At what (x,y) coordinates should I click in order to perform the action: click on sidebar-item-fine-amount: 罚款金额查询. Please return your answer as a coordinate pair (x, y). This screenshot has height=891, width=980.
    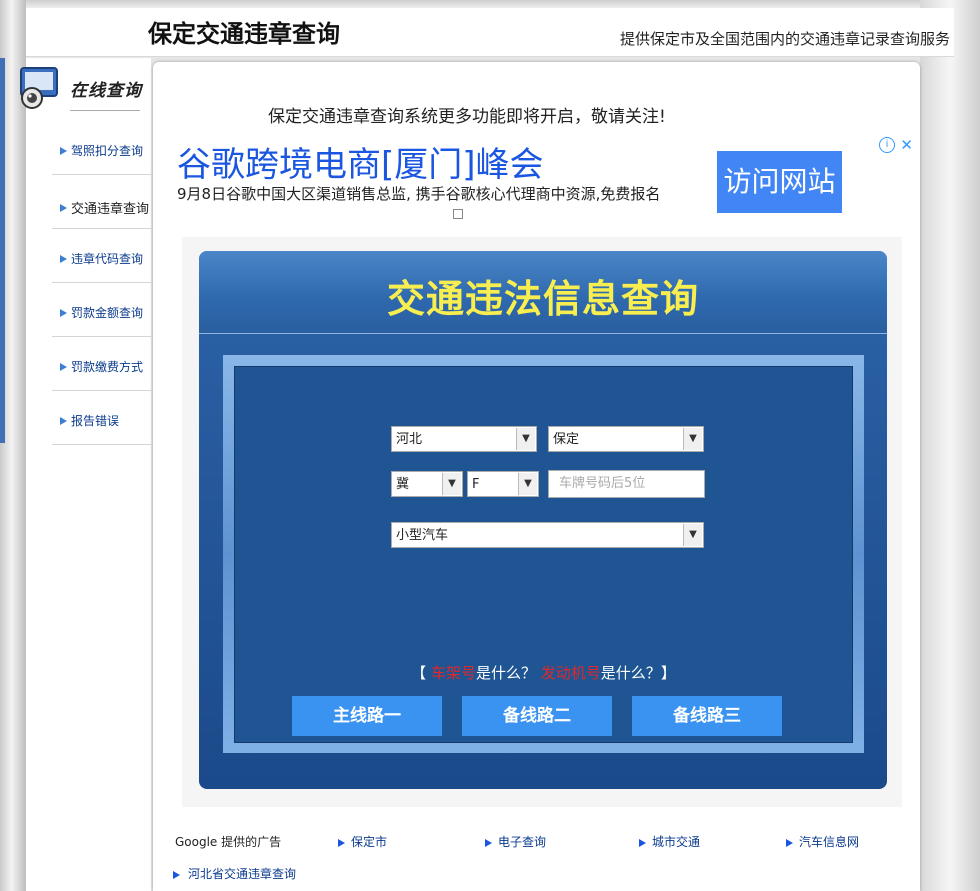
    Looking at the image, I should click on (101, 309).